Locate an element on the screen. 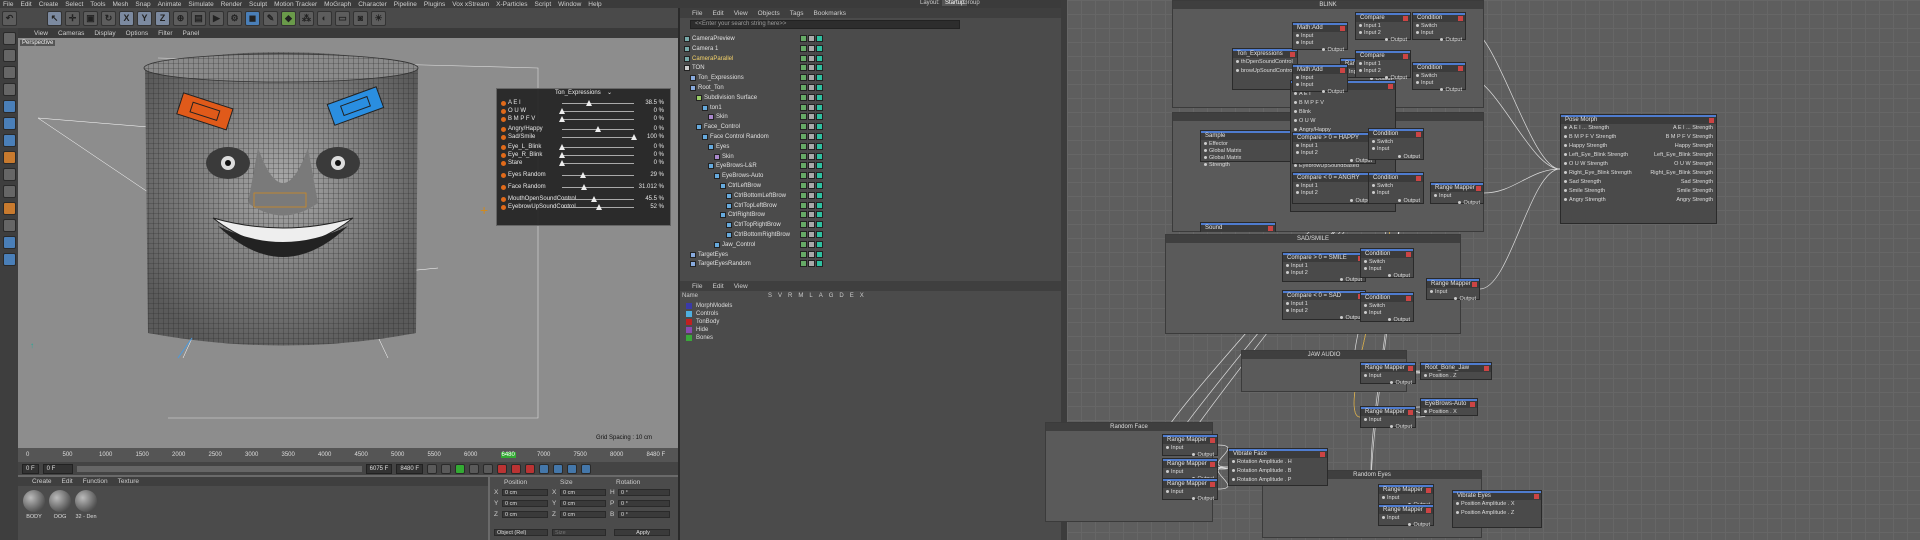 This screenshot has height=540, width=1920. next-key-icon is located at coordinates (474, 468).